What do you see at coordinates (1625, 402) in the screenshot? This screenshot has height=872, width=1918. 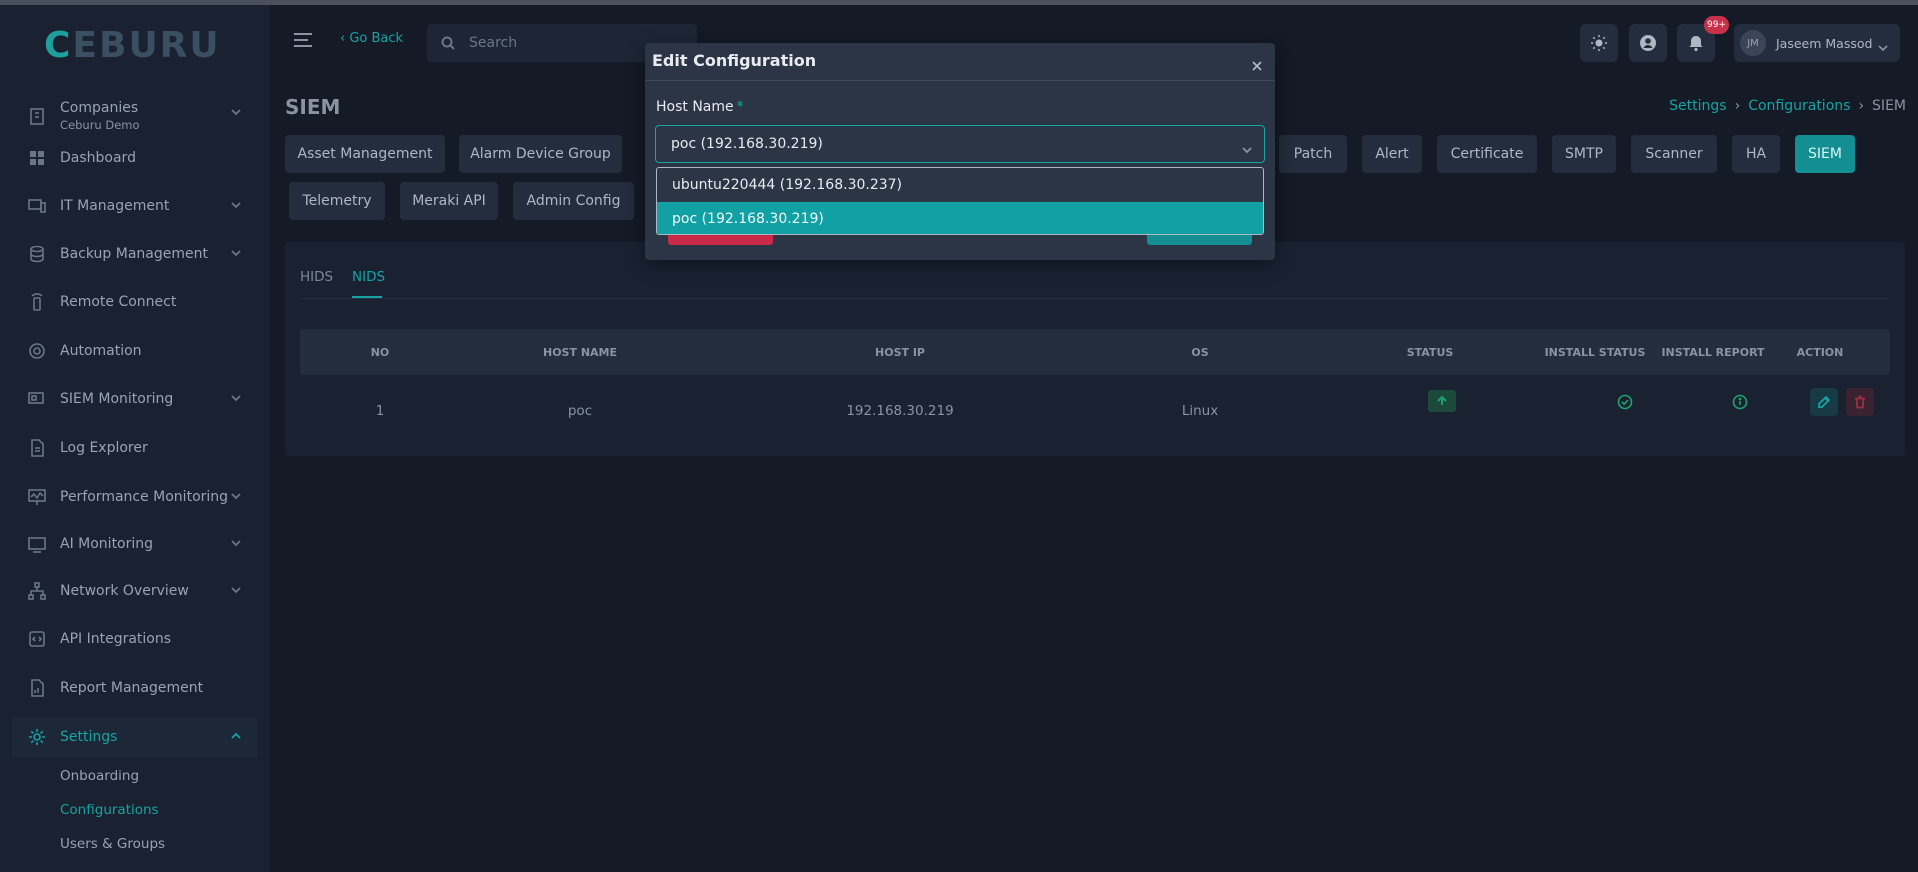 I see `check-circle-icon` at bounding box center [1625, 402].